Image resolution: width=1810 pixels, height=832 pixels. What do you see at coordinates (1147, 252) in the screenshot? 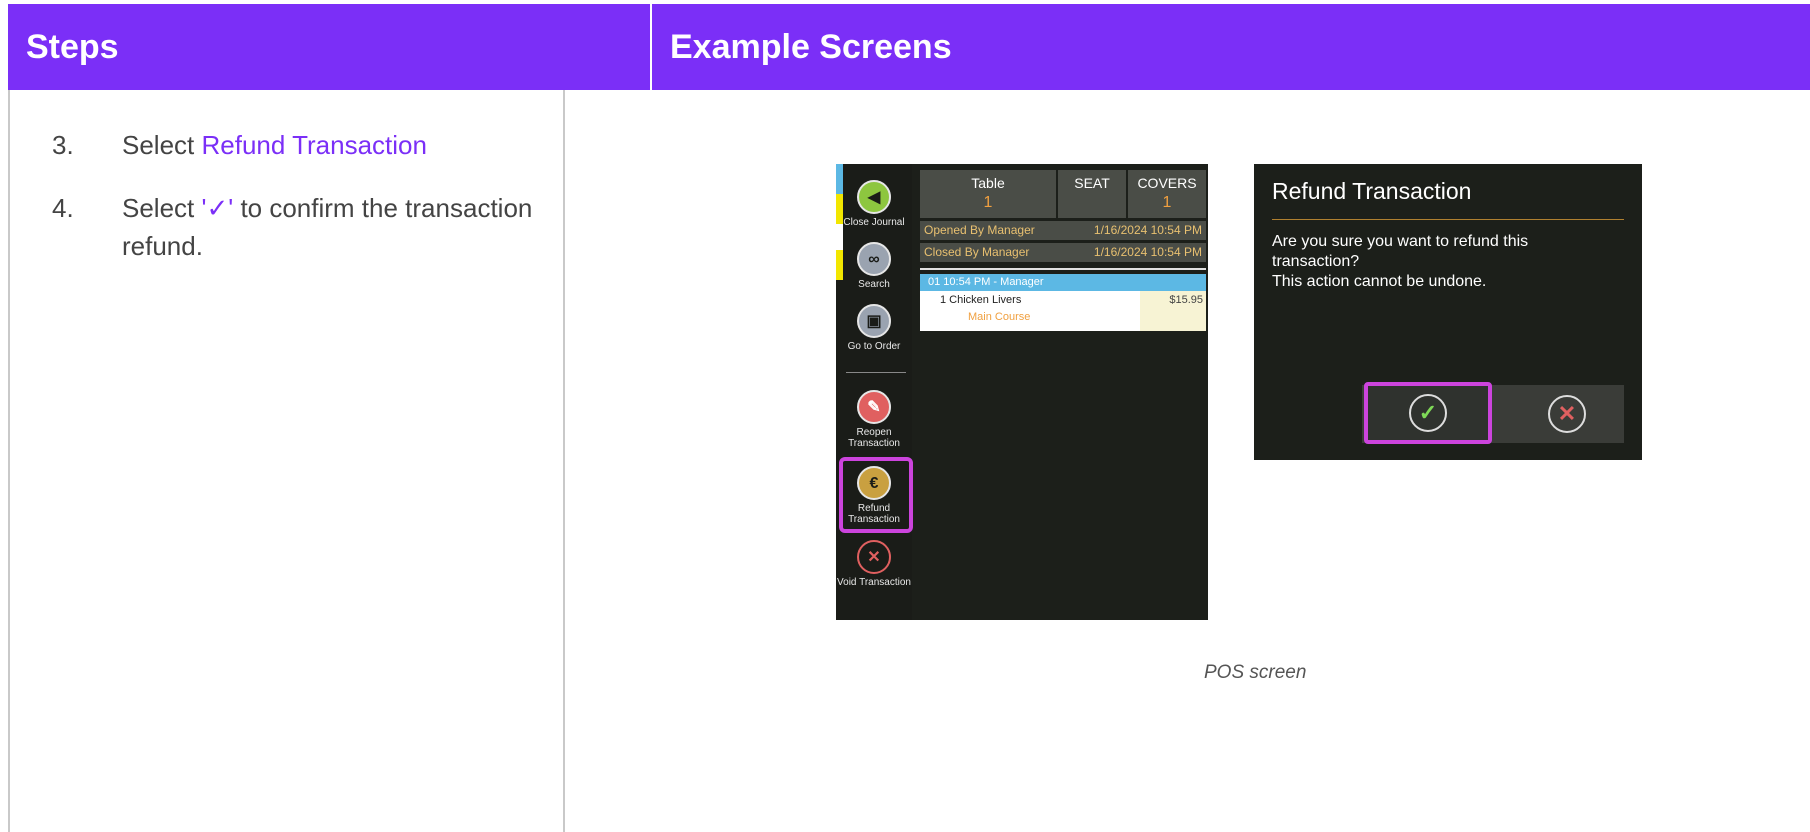
I see `closed-time: 1/16/2024 10:54 PM` at bounding box center [1147, 252].